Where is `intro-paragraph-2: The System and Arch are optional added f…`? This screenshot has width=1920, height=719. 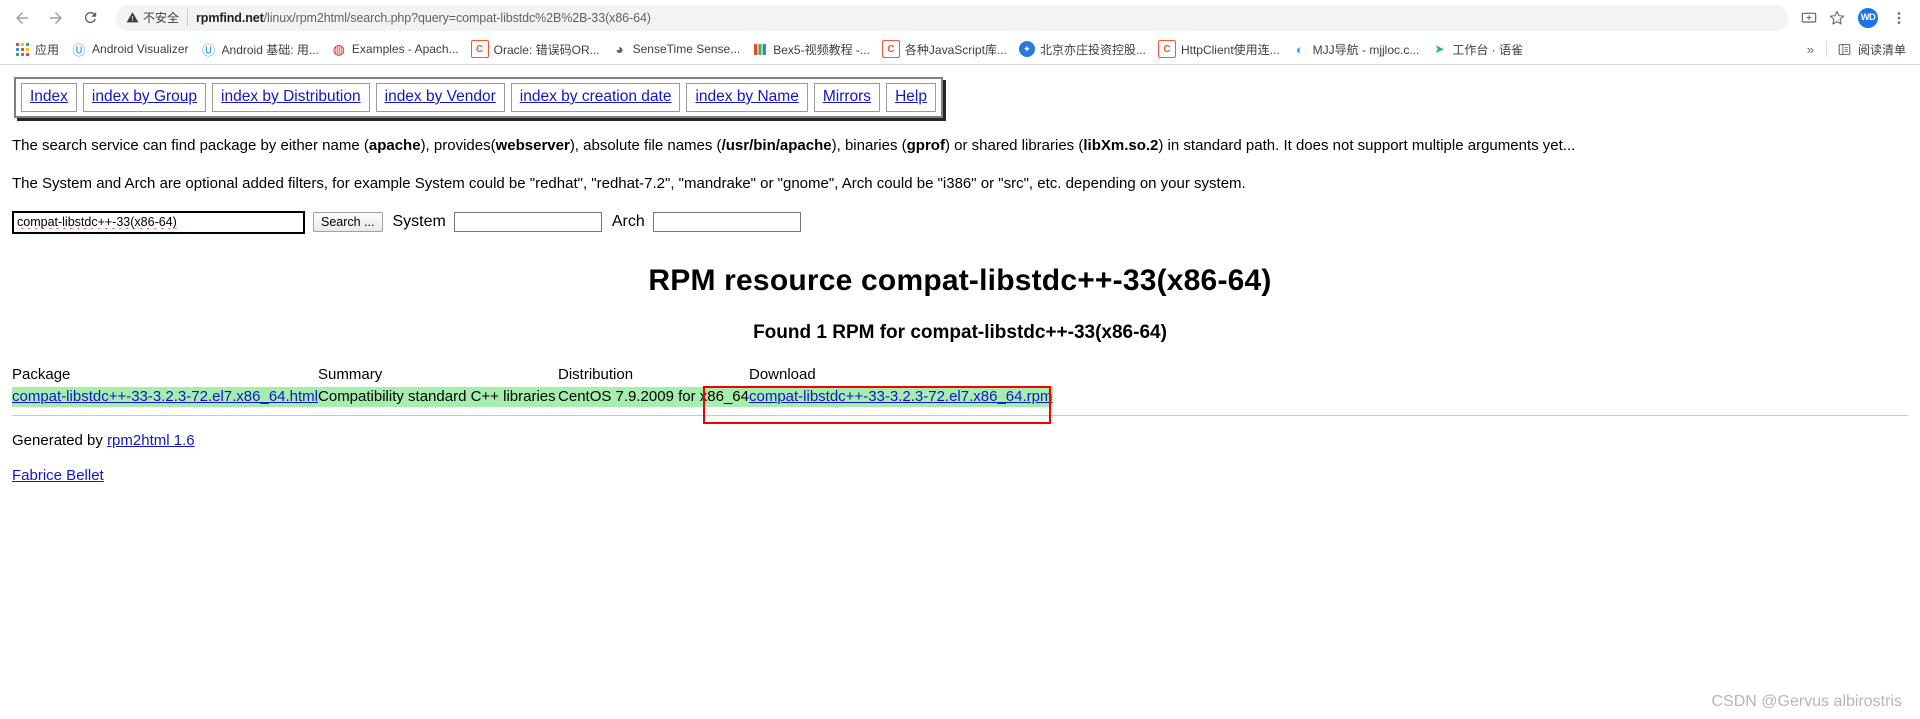 intro-paragraph-2: The System and Arch are optional added f… is located at coordinates (629, 184).